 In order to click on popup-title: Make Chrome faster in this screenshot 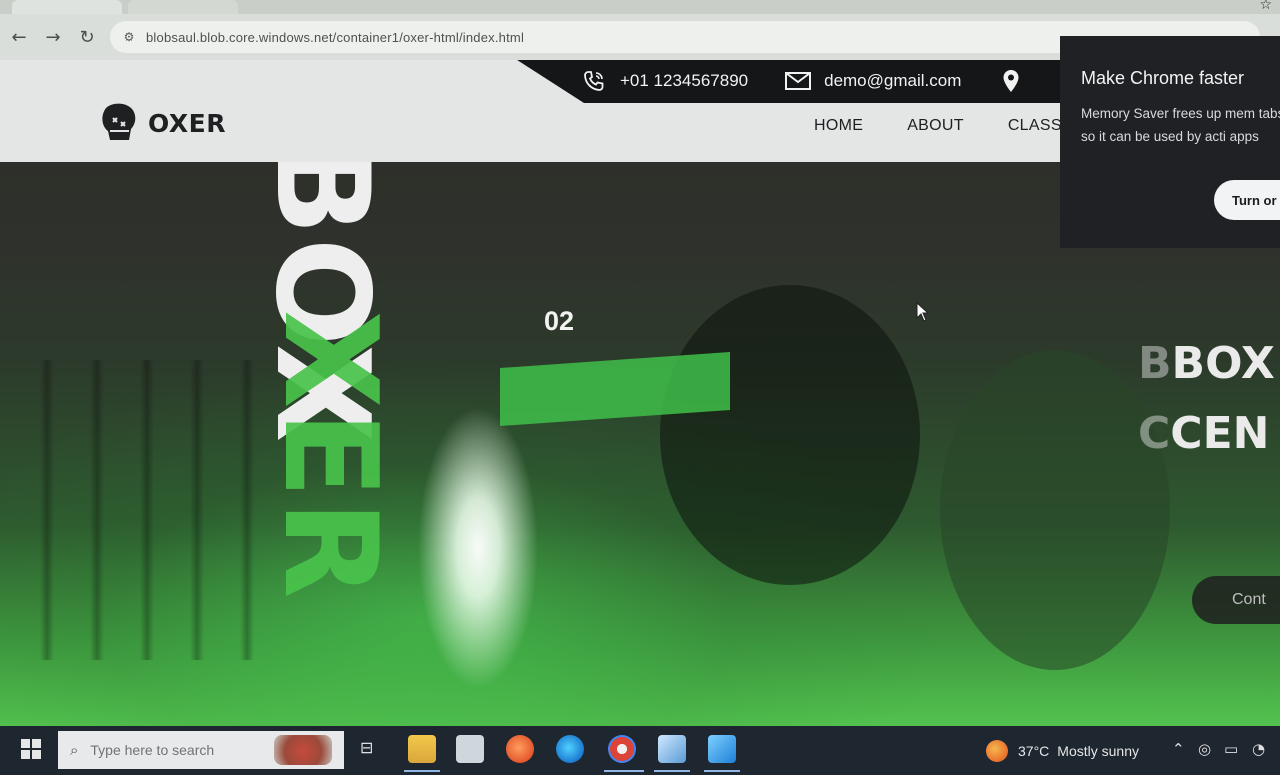, I will do `click(1163, 78)`.